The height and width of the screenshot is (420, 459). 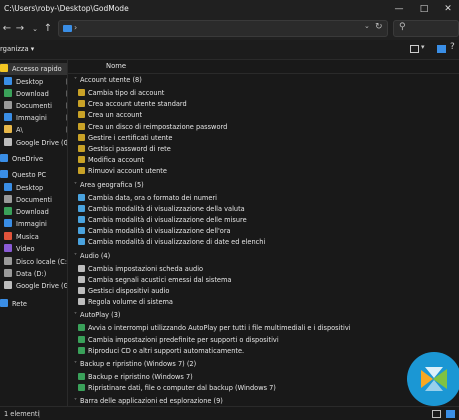 What do you see at coordinates (138, 364) in the screenshot?
I see `group-title: Backup e ripristino (Windows 7) (2)` at bounding box center [138, 364].